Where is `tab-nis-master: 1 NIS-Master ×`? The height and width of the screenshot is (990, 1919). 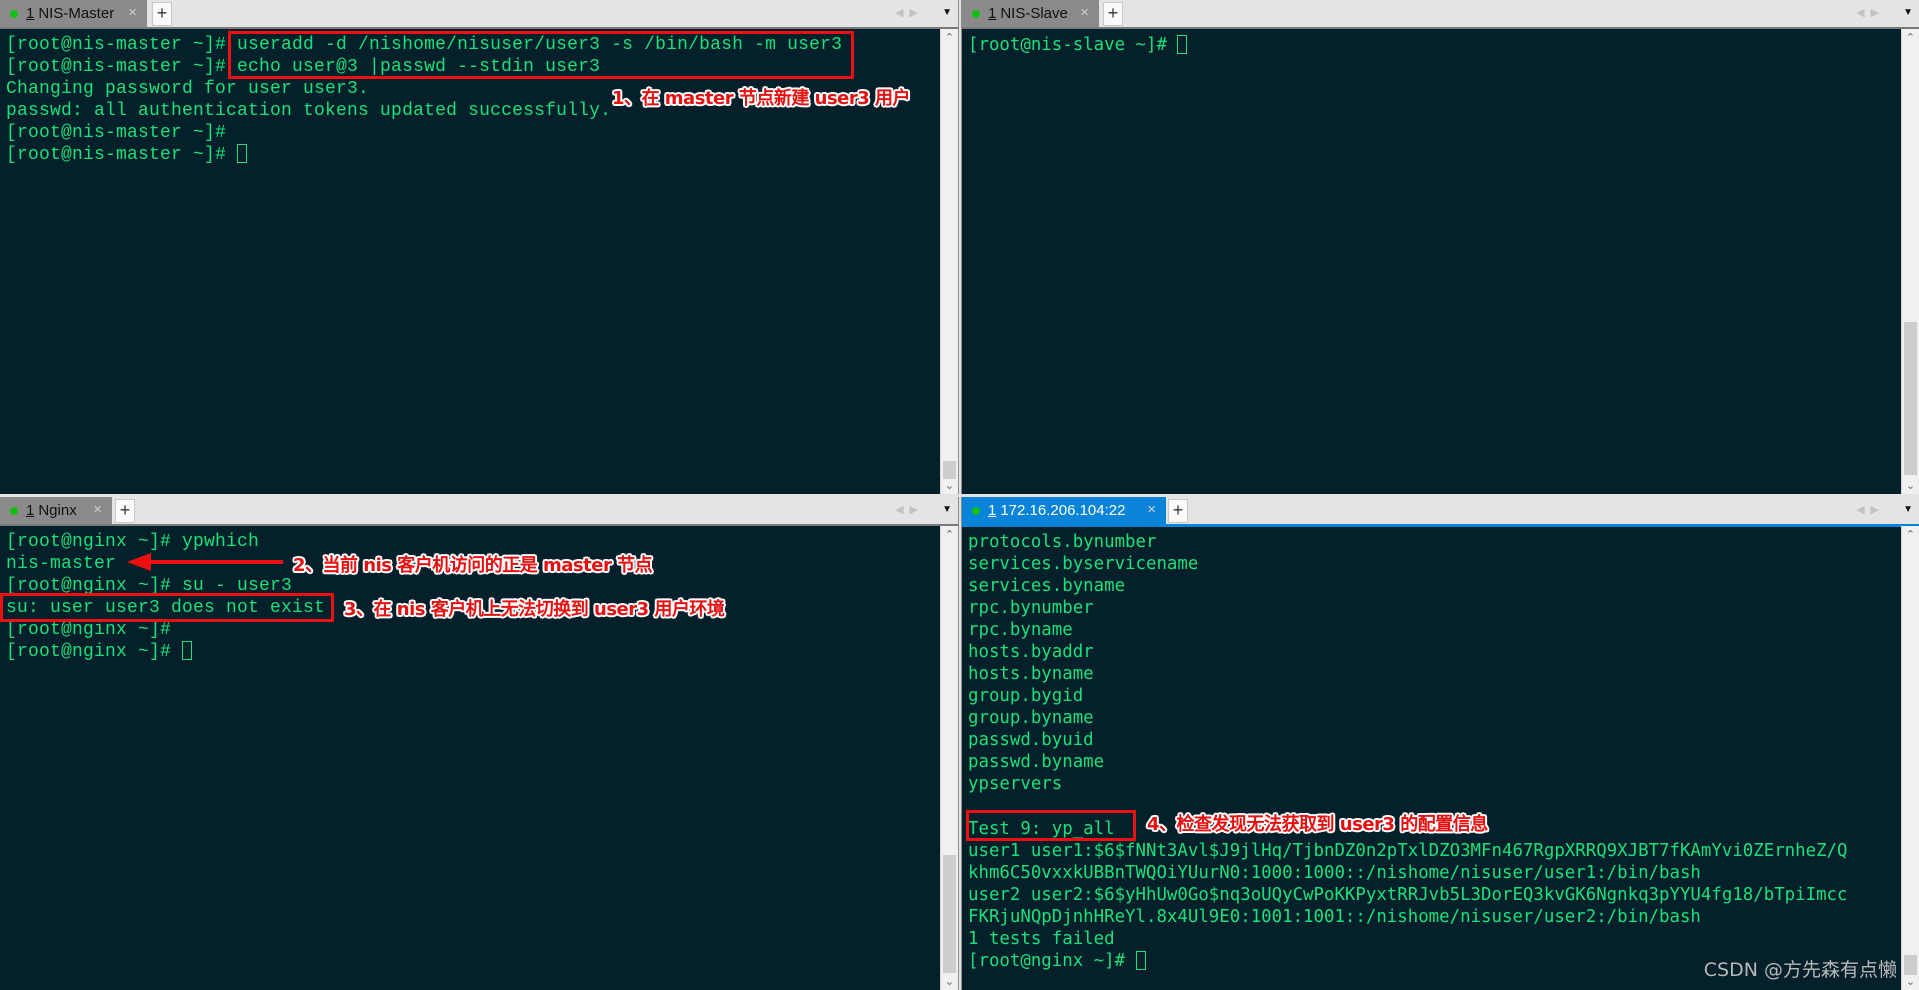 tab-nis-master: 1 NIS-Master × is located at coordinates (73, 13).